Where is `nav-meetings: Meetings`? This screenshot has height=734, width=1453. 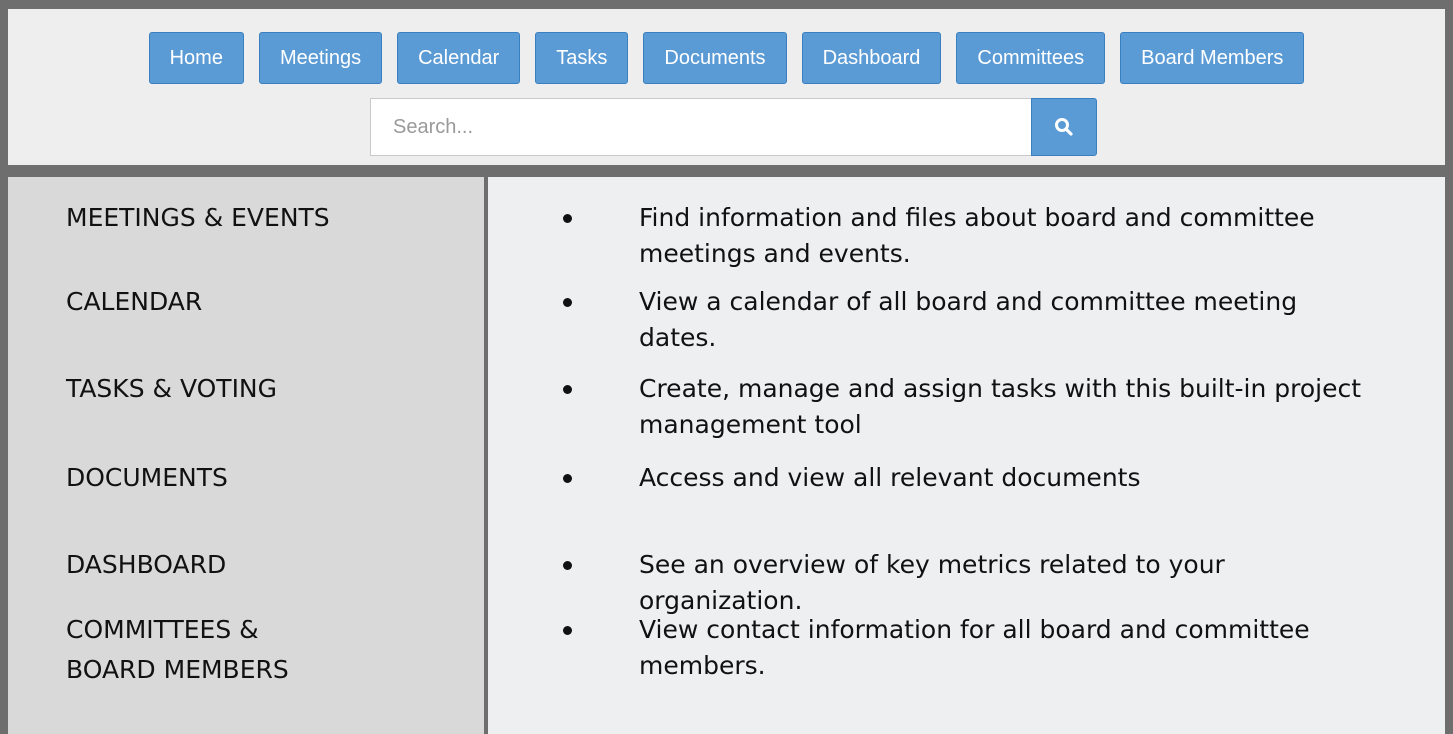 nav-meetings: Meetings is located at coordinates (320, 58).